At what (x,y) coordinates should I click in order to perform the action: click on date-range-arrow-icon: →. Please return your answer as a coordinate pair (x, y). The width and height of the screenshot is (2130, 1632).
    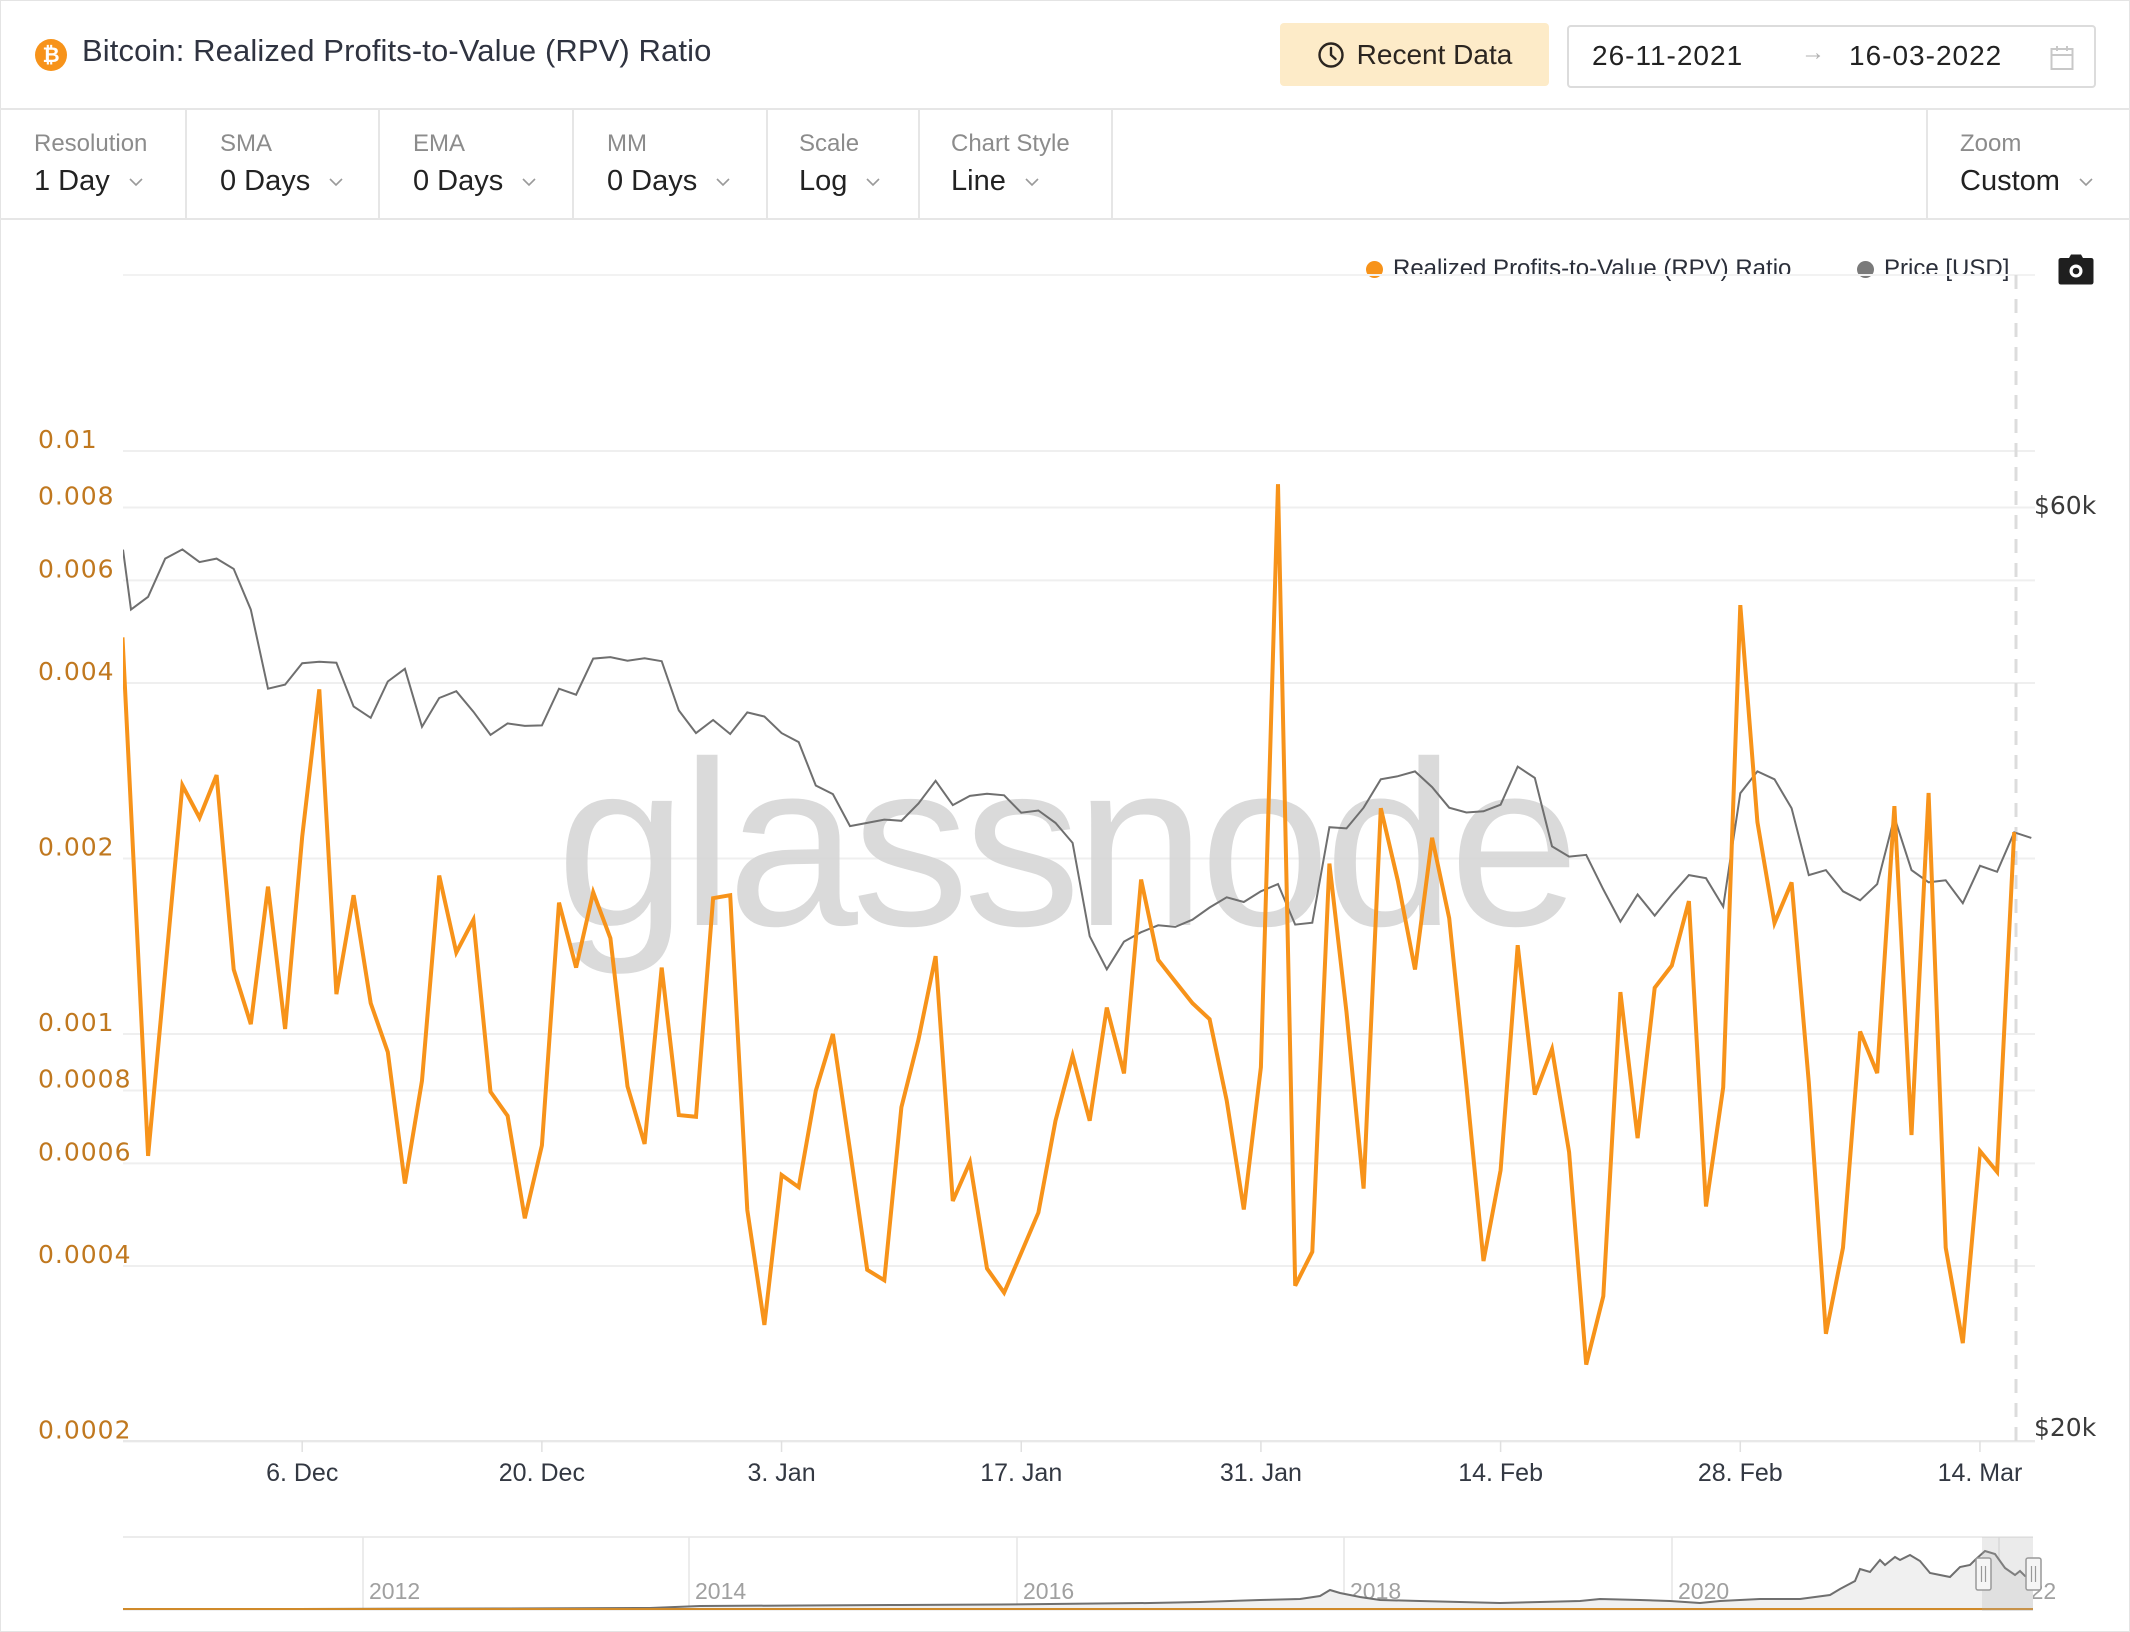
    Looking at the image, I should click on (1813, 52).